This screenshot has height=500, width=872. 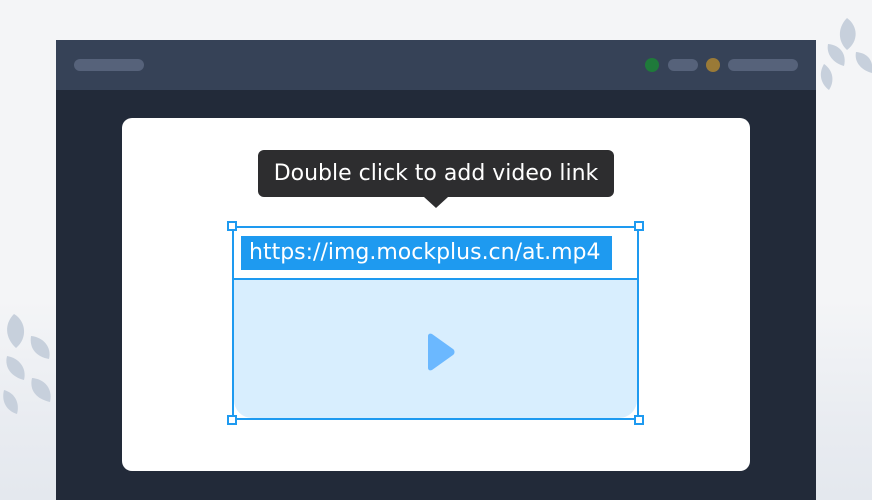 I want to click on resize-handle-bottom-right, so click(x=639, y=420).